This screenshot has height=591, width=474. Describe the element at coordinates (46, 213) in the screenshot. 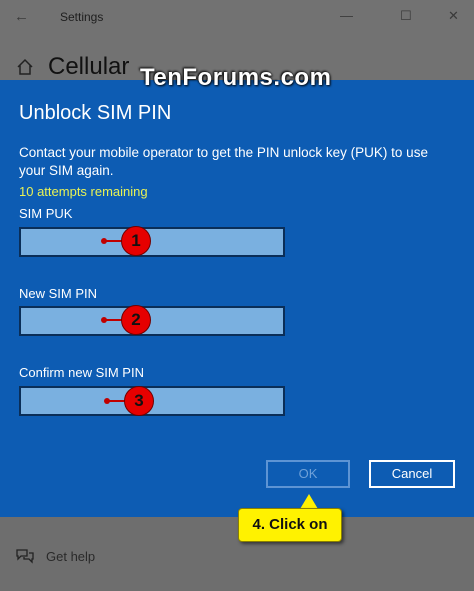

I see `sim-puk-label: SIM PUK` at that location.